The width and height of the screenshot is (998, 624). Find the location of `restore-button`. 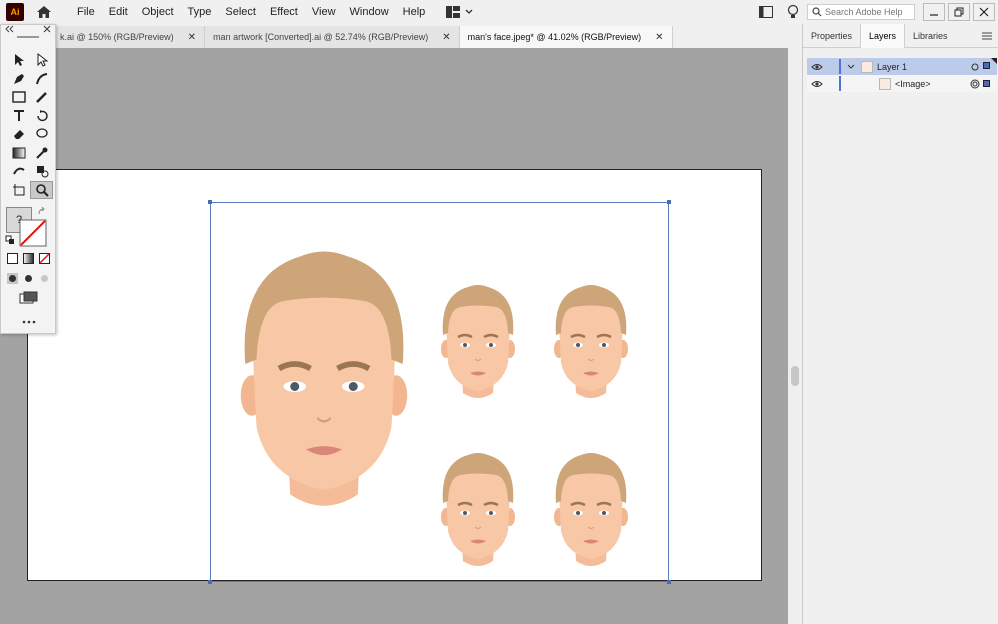

restore-button is located at coordinates (959, 12).